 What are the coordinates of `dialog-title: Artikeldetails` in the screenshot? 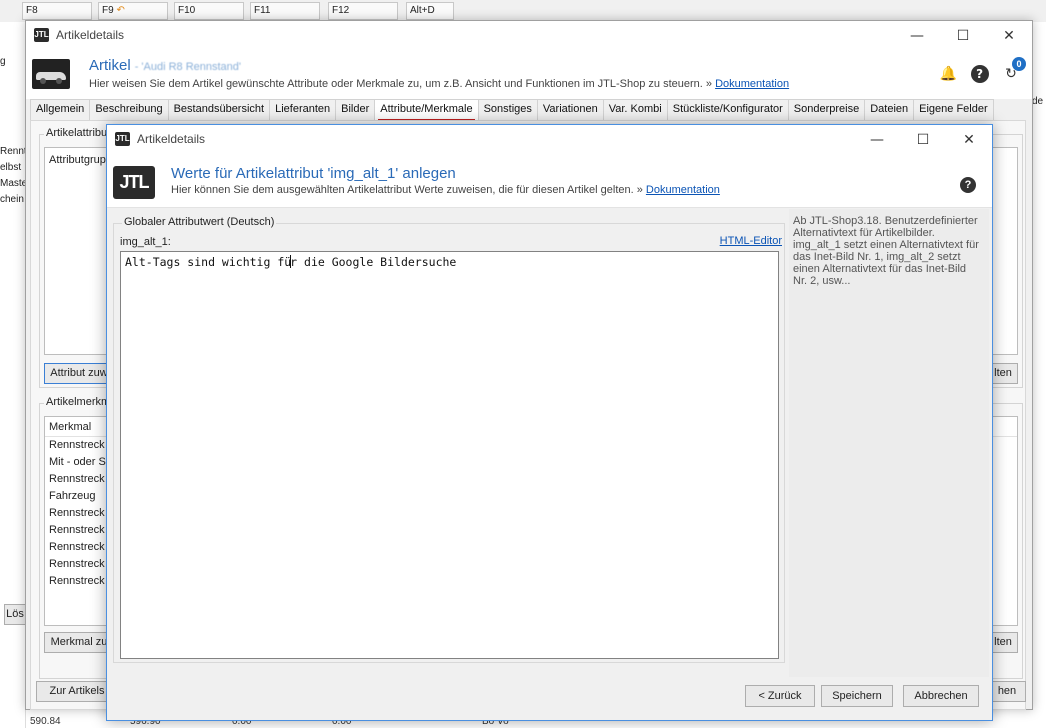 It's located at (171, 139).